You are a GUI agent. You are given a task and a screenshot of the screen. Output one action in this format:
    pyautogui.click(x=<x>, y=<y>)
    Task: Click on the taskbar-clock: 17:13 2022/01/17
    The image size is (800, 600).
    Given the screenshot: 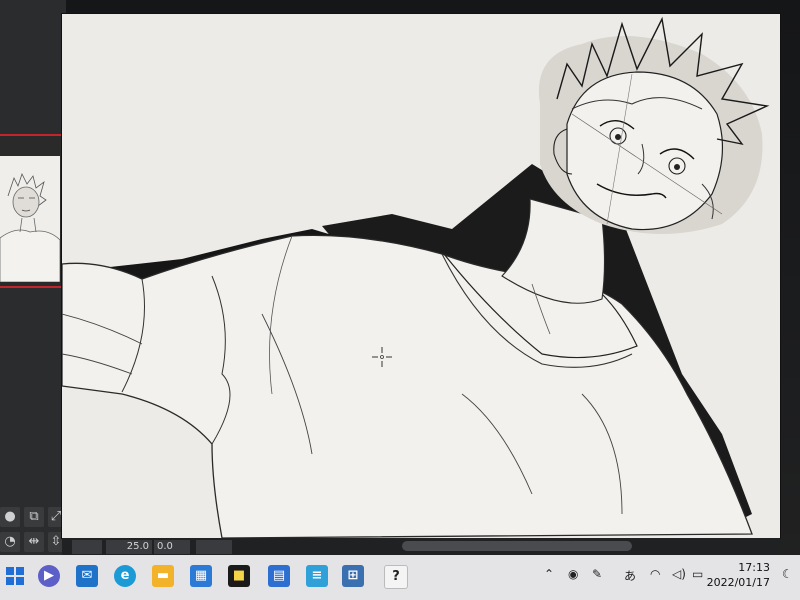 What is the action you would take?
    pyautogui.click(x=738, y=575)
    